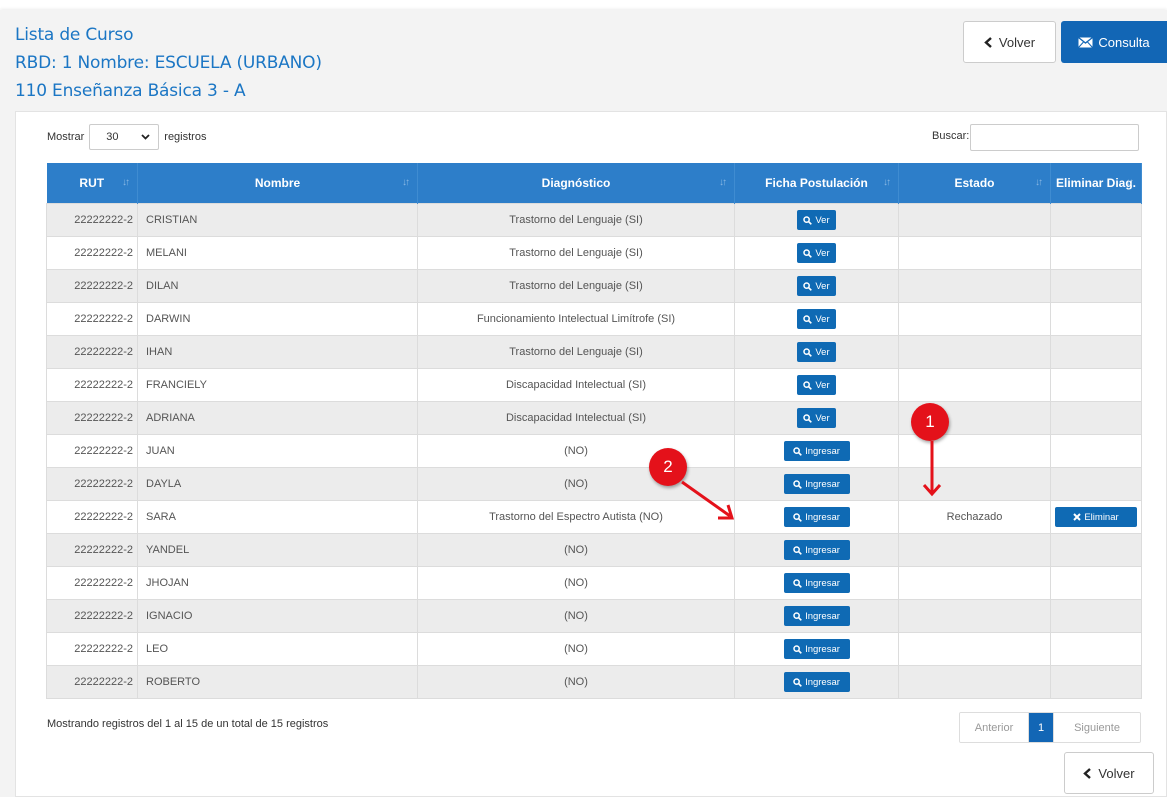  I want to click on cell-diagnostico: Trastorno del Lenguaje (SI), so click(576, 352).